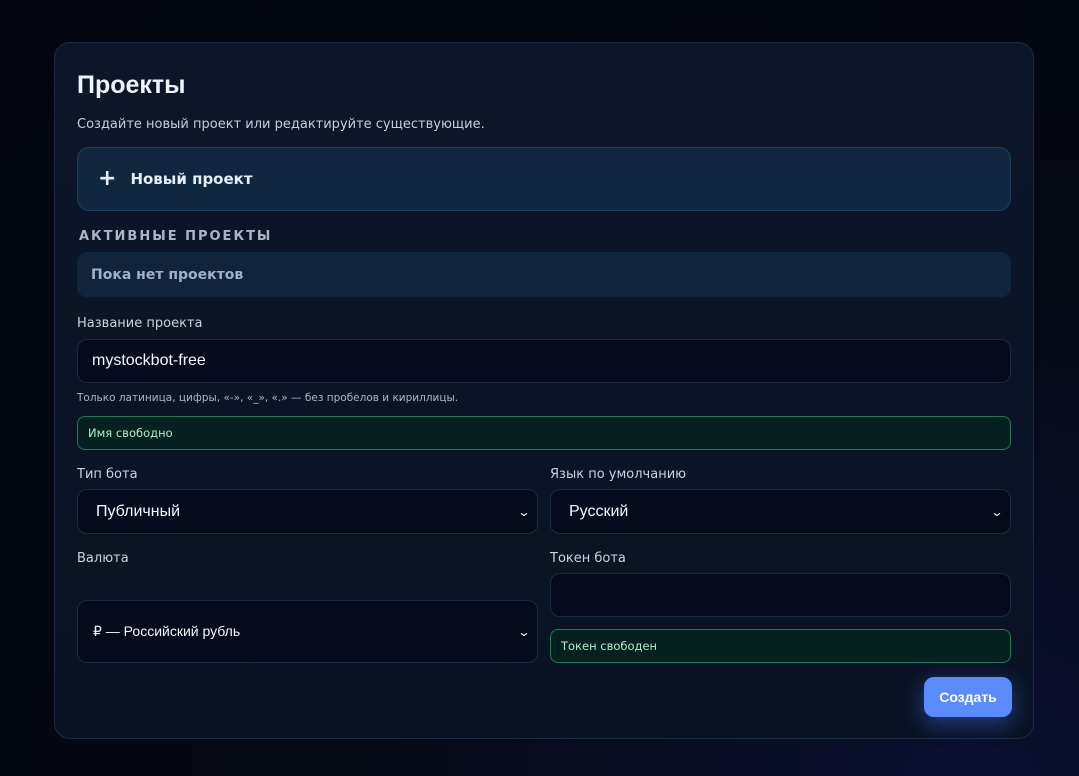  Describe the element at coordinates (780, 595) in the screenshot. I see `bot-token-input` at that location.